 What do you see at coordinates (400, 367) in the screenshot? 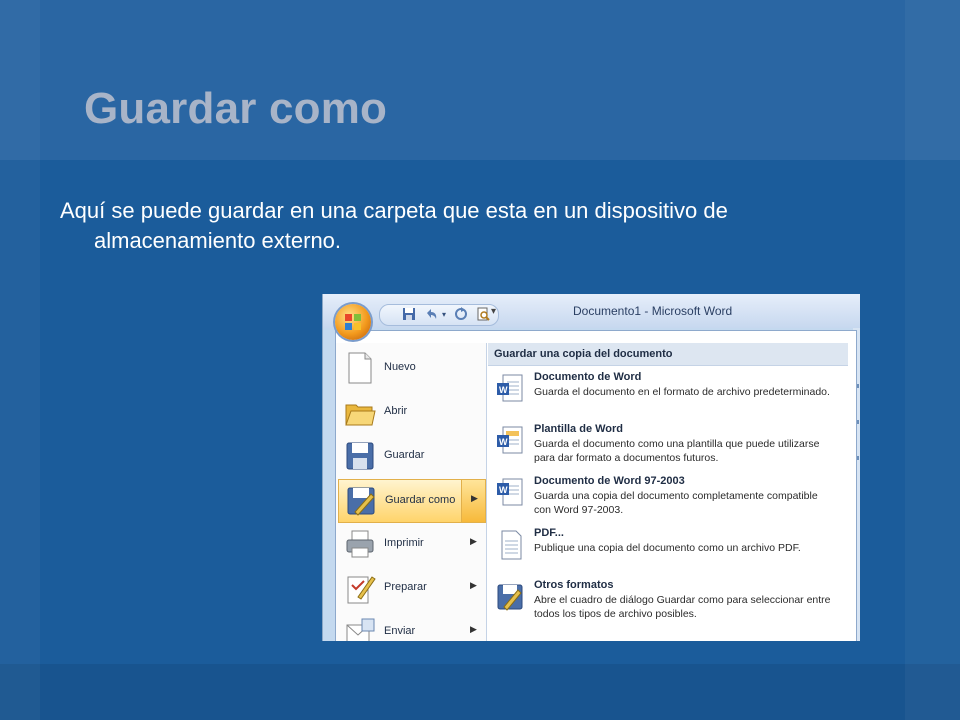
I see `menu-item-label: Nuevo` at bounding box center [400, 367].